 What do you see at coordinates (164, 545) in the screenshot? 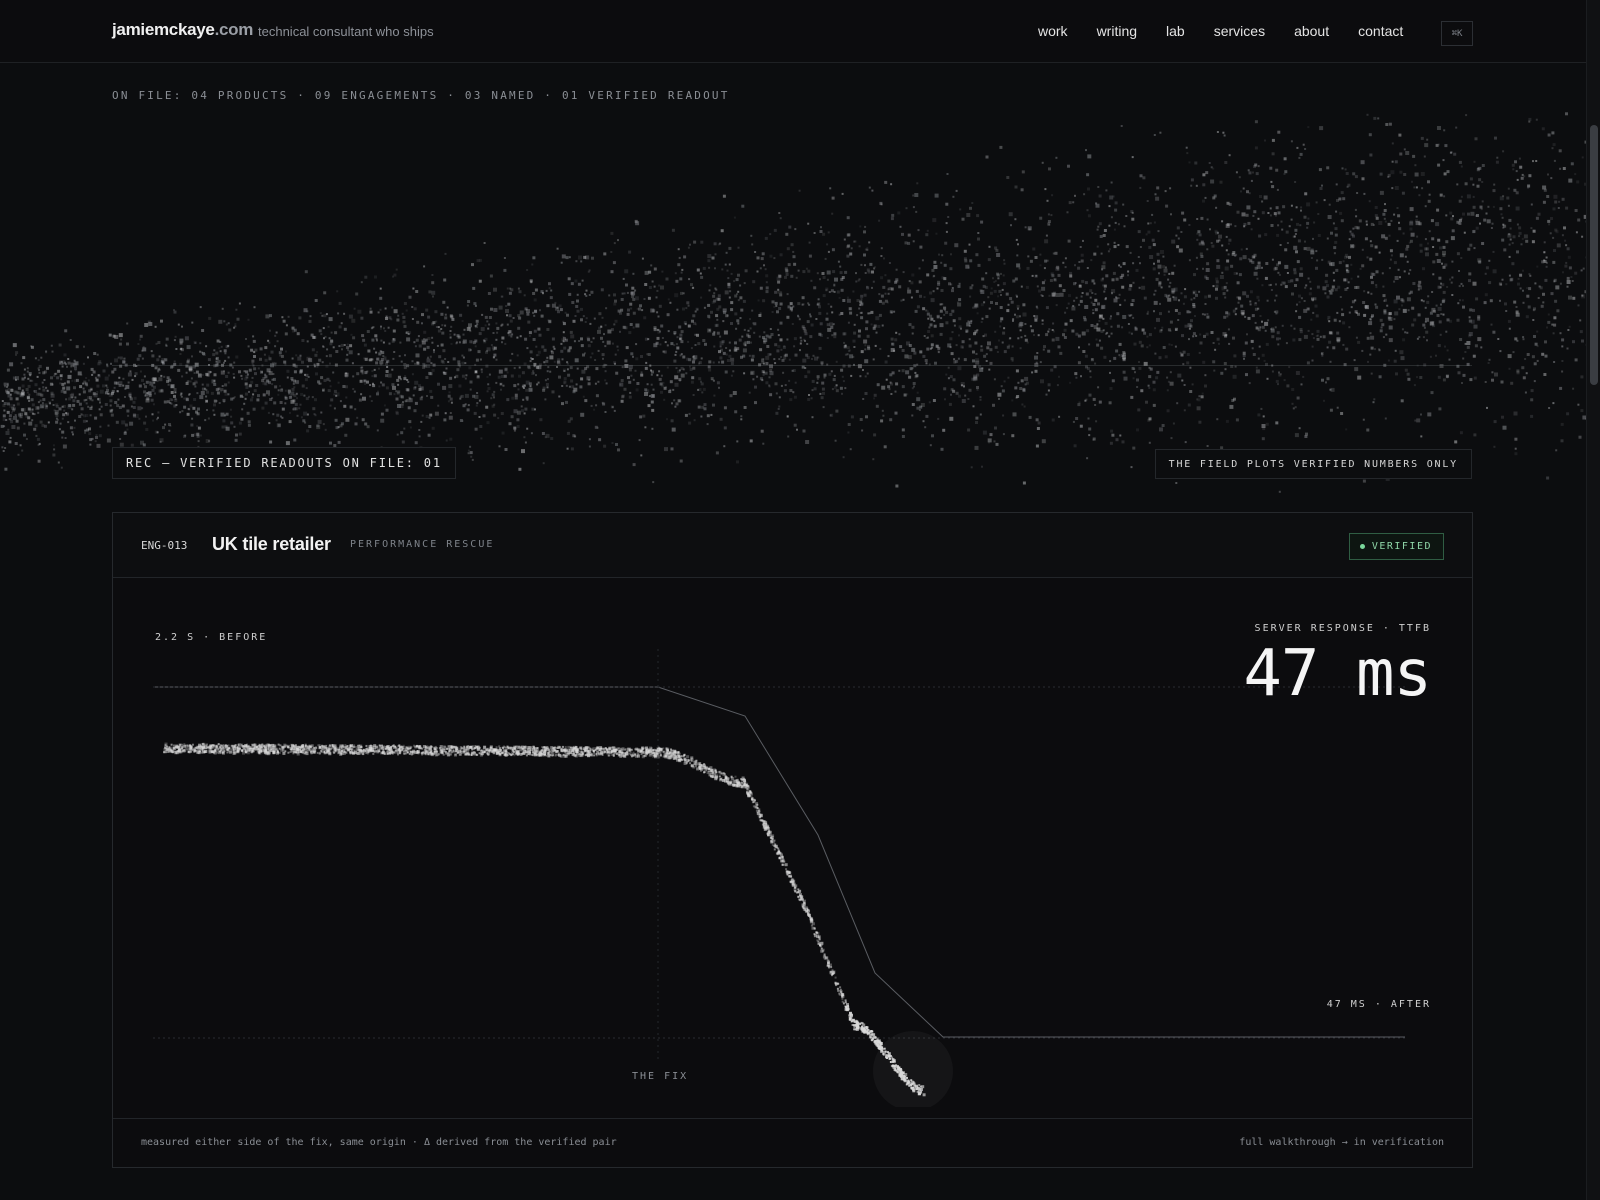
I see `engagement-id: ENG-013` at bounding box center [164, 545].